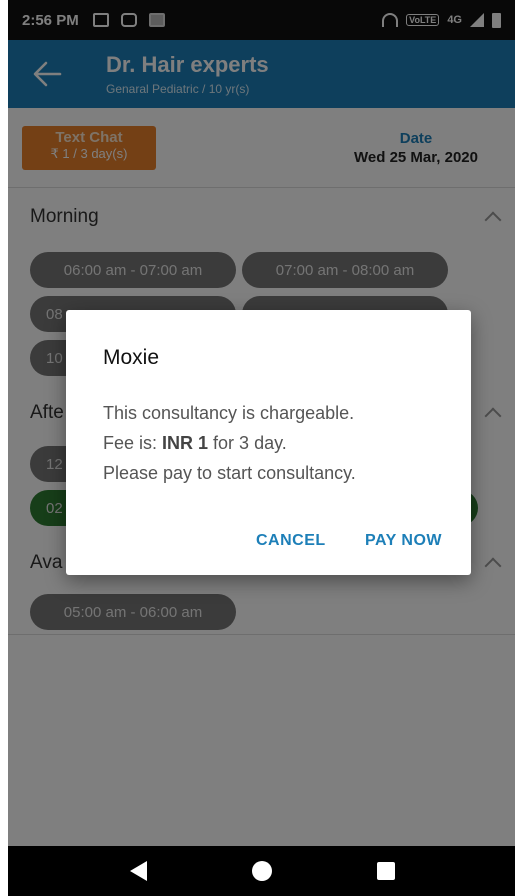 This screenshot has height=896, width=523. Describe the element at coordinates (386, 871) in the screenshot. I see `nav-recents-icon` at that location.